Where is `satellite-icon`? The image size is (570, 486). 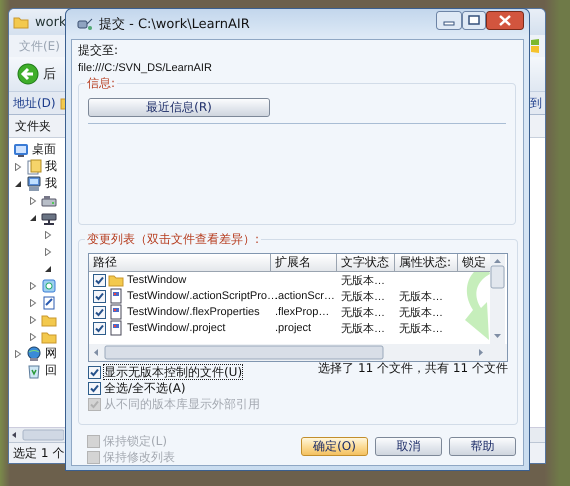 satellite-icon is located at coordinates (84, 24).